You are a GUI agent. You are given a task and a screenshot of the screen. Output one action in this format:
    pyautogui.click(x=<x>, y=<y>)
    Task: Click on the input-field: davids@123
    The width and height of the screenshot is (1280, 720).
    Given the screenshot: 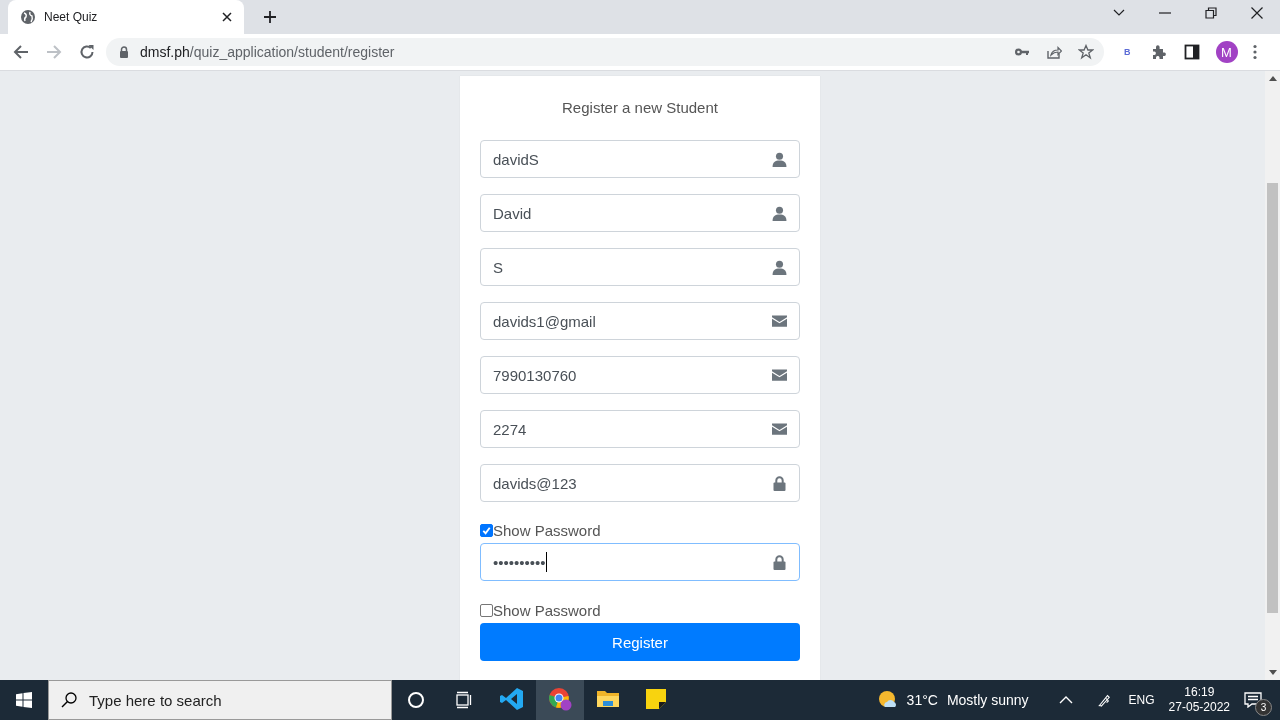 What is the action you would take?
    pyautogui.click(x=640, y=483)
    